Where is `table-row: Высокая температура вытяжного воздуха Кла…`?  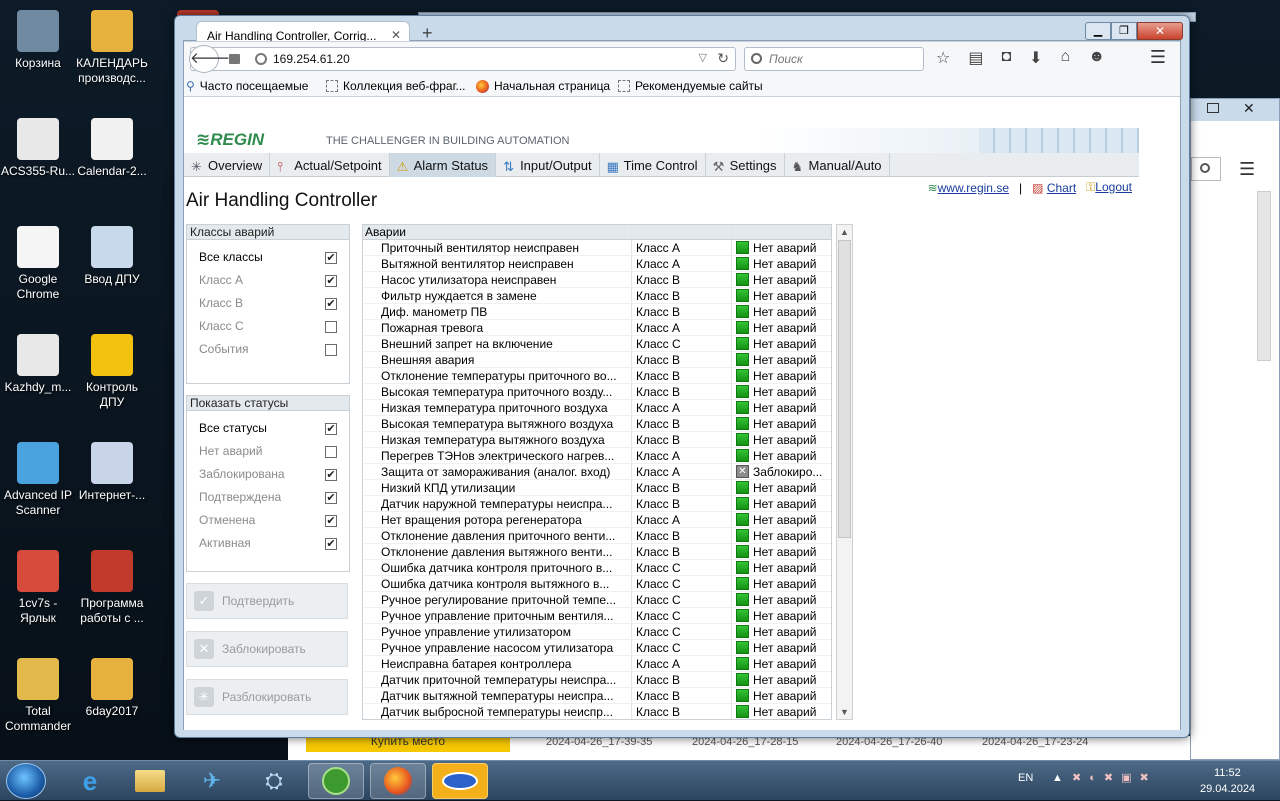
table-row: Высокая температура вытяжного воздуха Кла… is located at coordinates (597, 424).